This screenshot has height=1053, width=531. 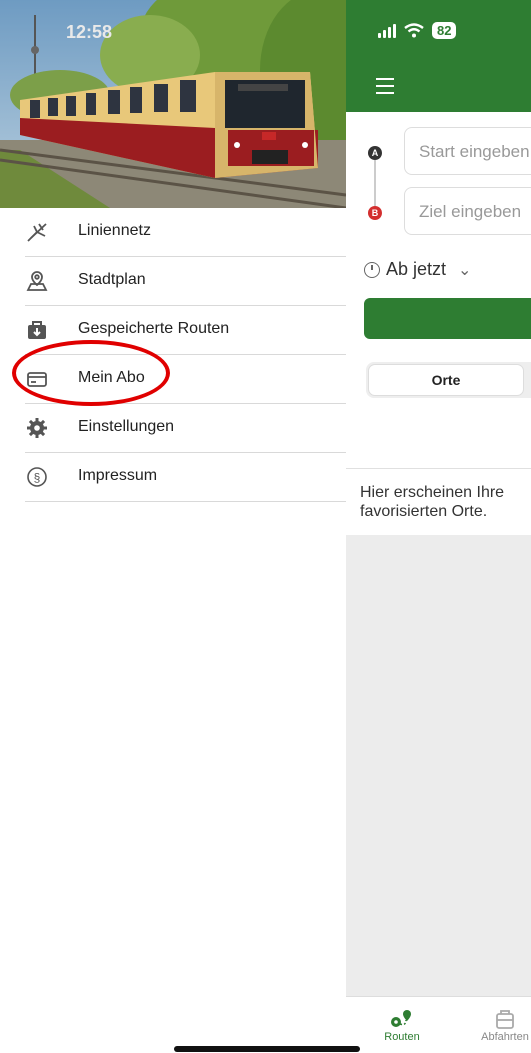 I want to click on s-bahn-train-image, so click(x=173, y=104).